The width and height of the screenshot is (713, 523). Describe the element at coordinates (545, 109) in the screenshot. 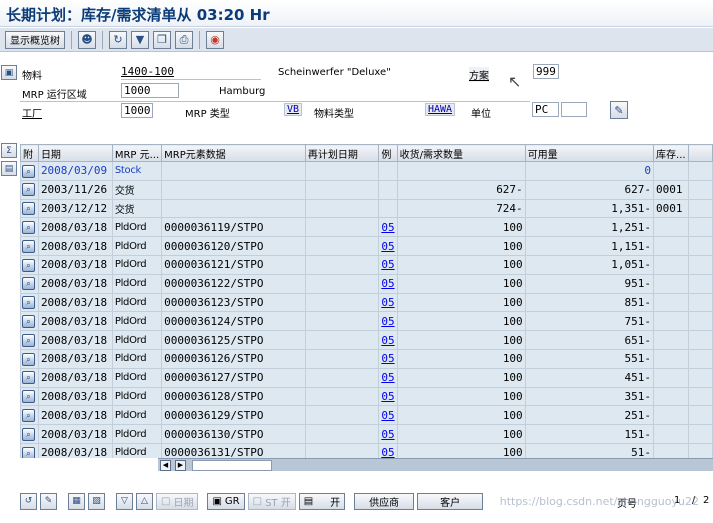

I see `unit-field: PC` at that location.